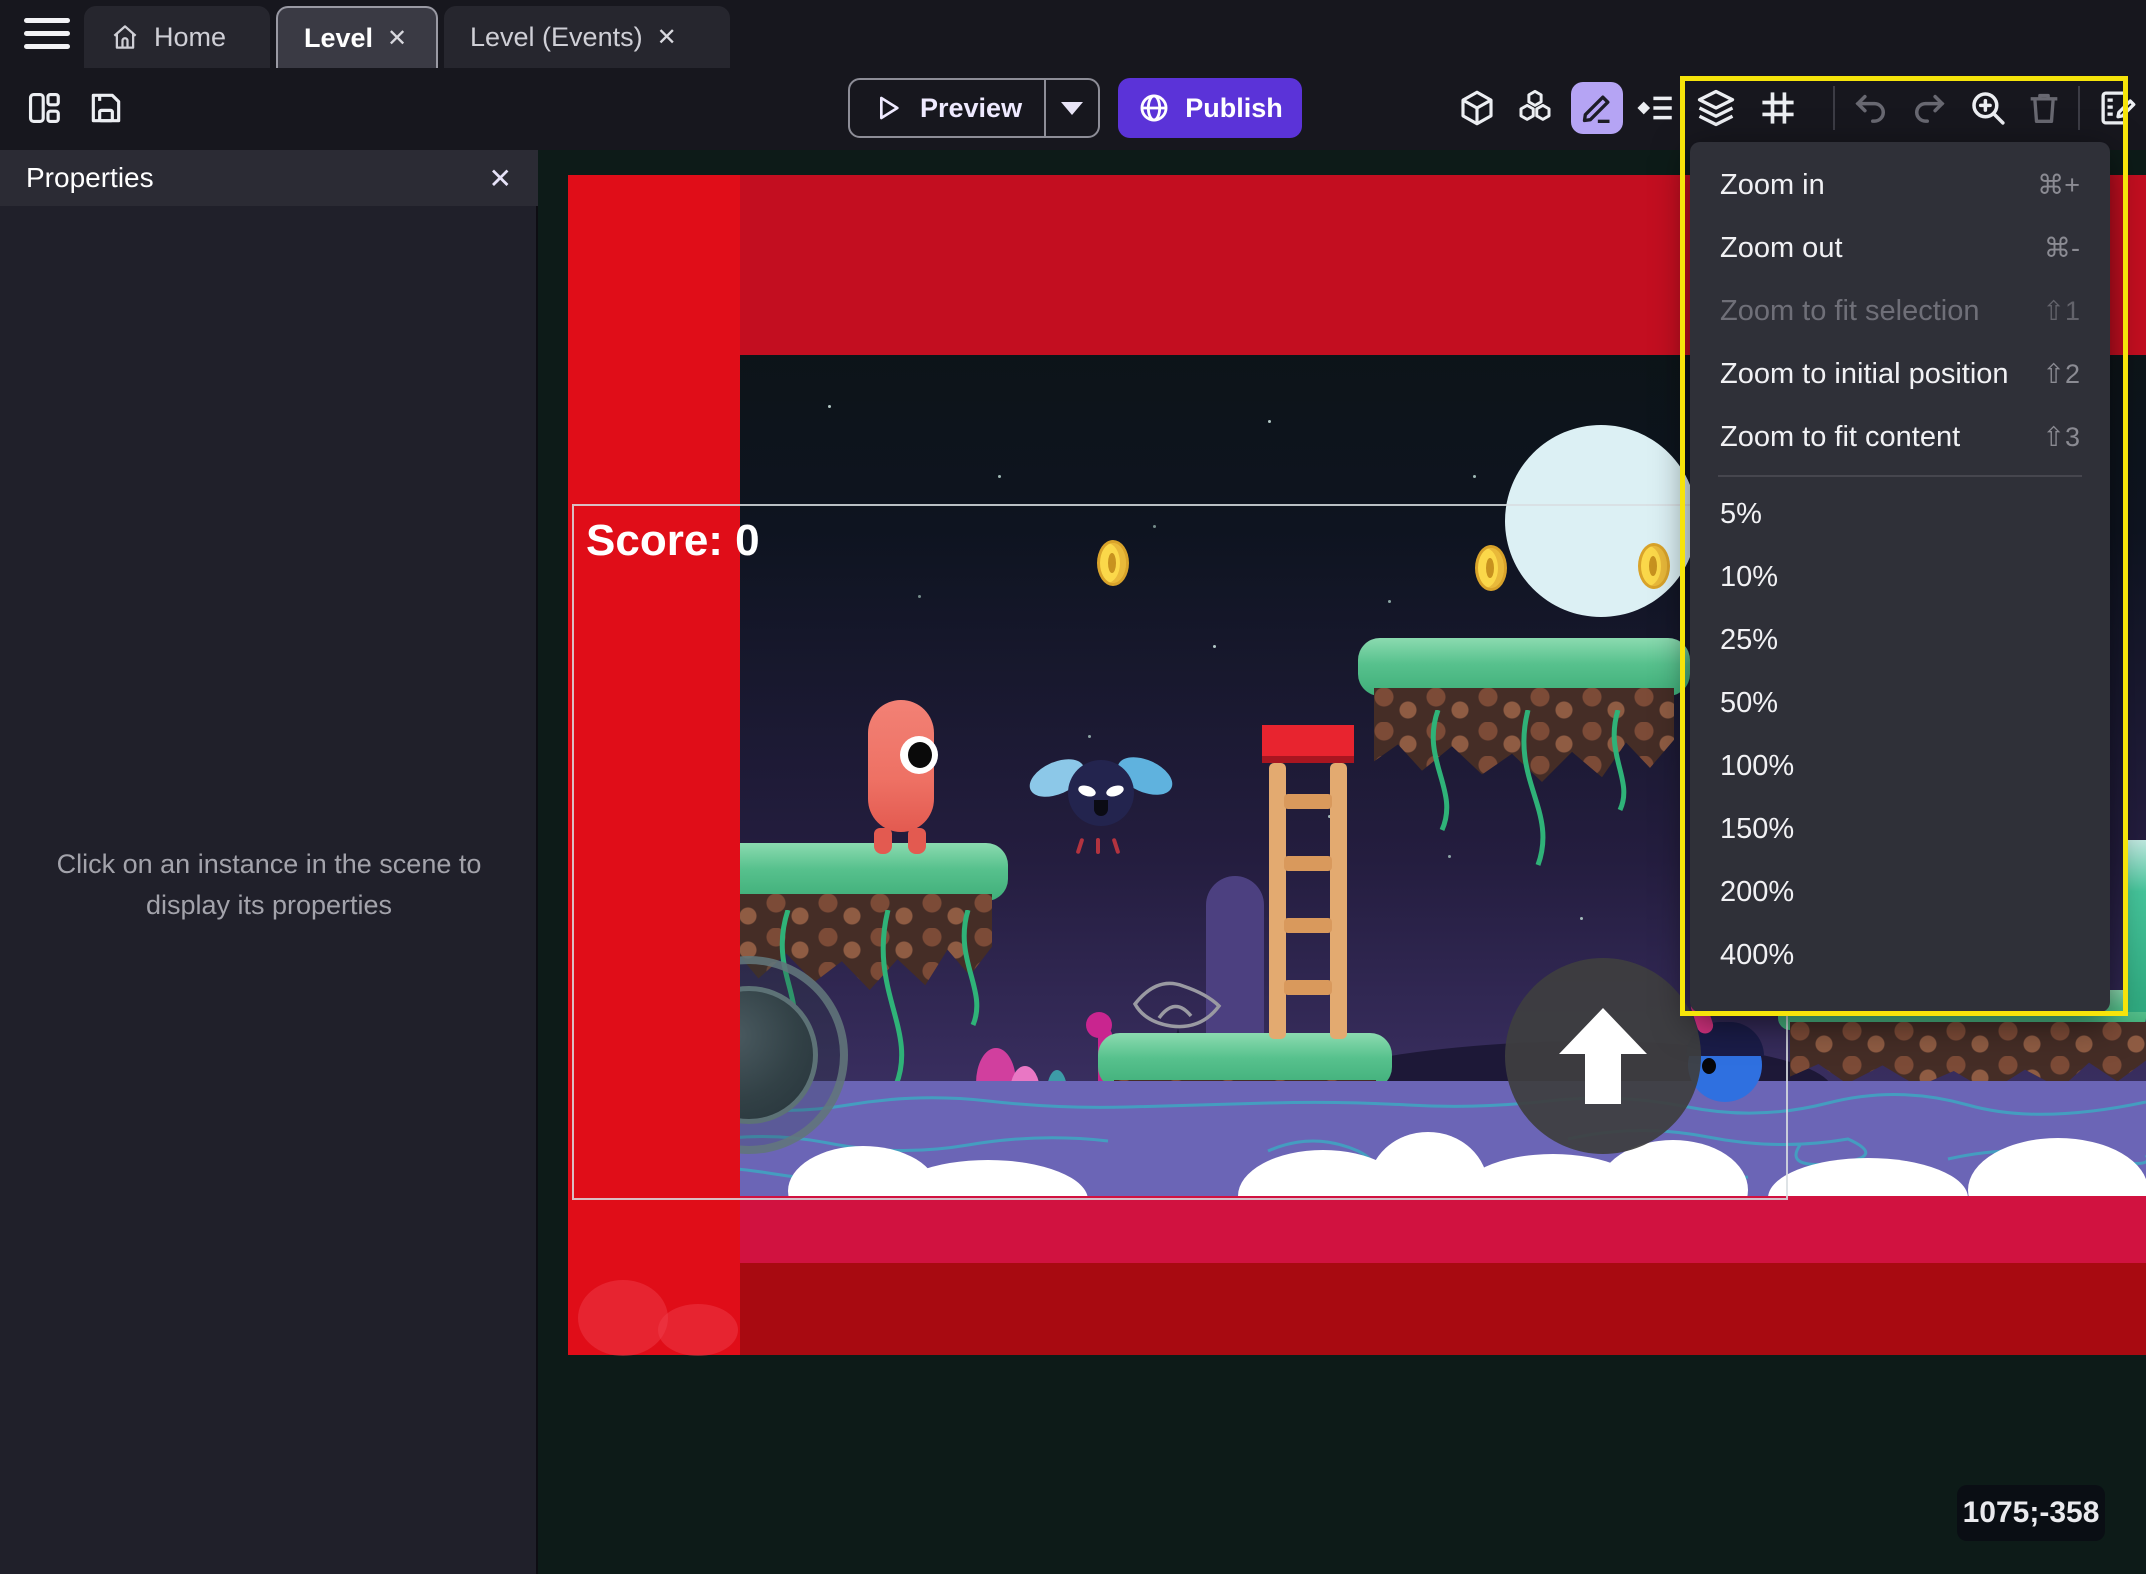 The image size is (2146, 1574). What do you see at coordinates (106, 108) in the screenshot?
I see `save-icon` at bounding box center [106, 108].